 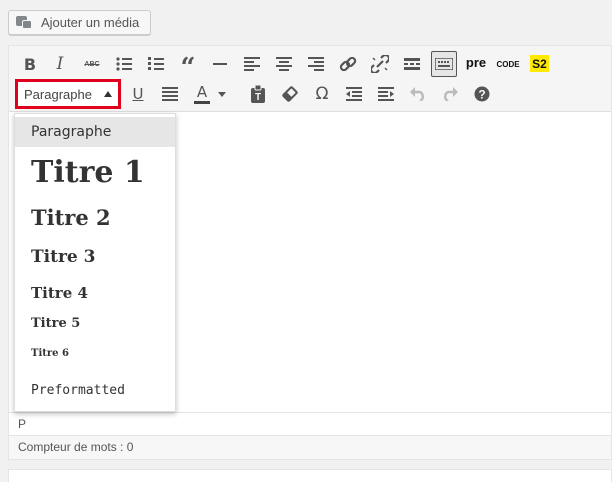 I want to click on strikethrough-button: ABC, so click(x=92, y=64).